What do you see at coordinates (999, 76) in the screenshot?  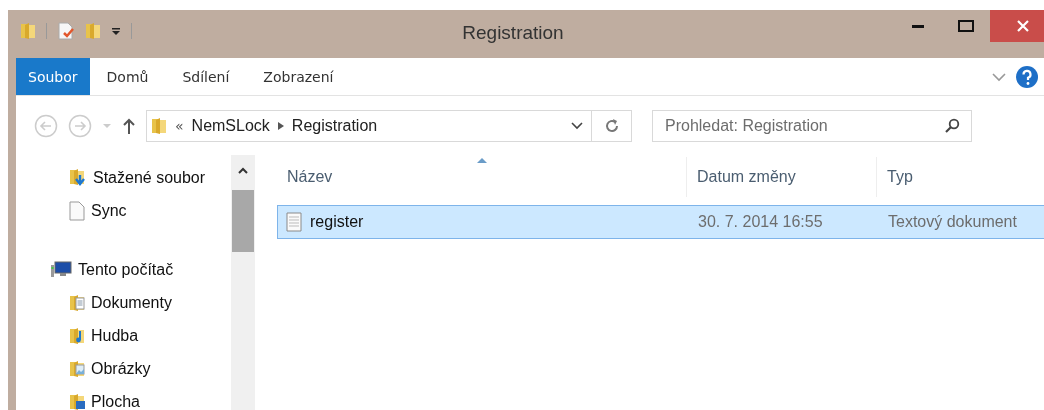 I see `expand-ribbon-icon` at bounding box center [999, 76].